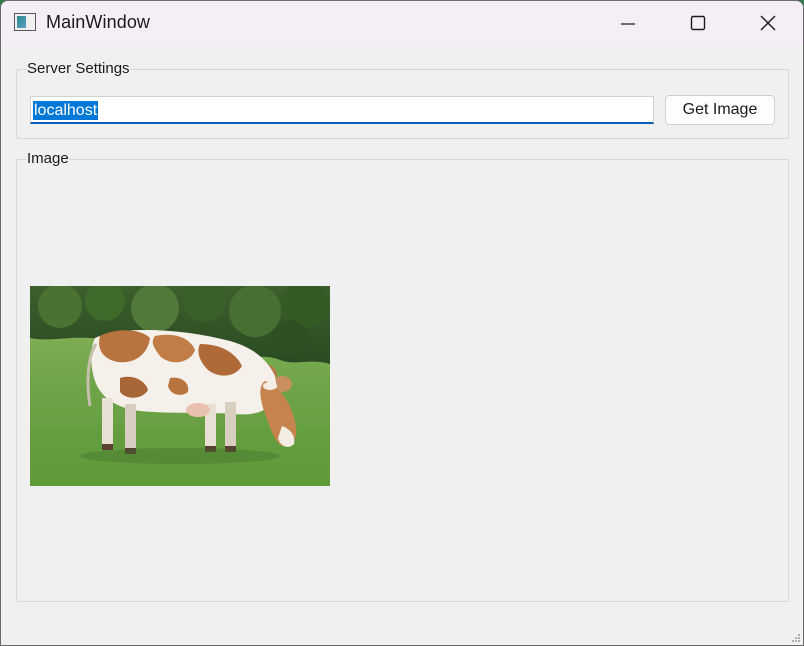  What do you see at coordinates (796, 638) in the screenshot?
I see `resize-grip-icon` at bounding box center [796, 638].